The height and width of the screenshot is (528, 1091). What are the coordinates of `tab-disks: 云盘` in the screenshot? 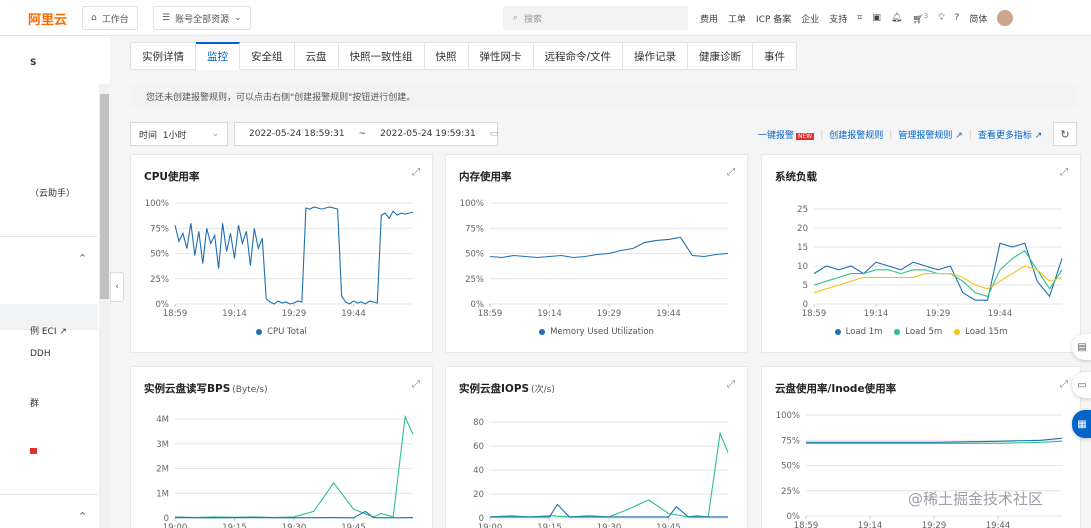 It's located at (316, 56).